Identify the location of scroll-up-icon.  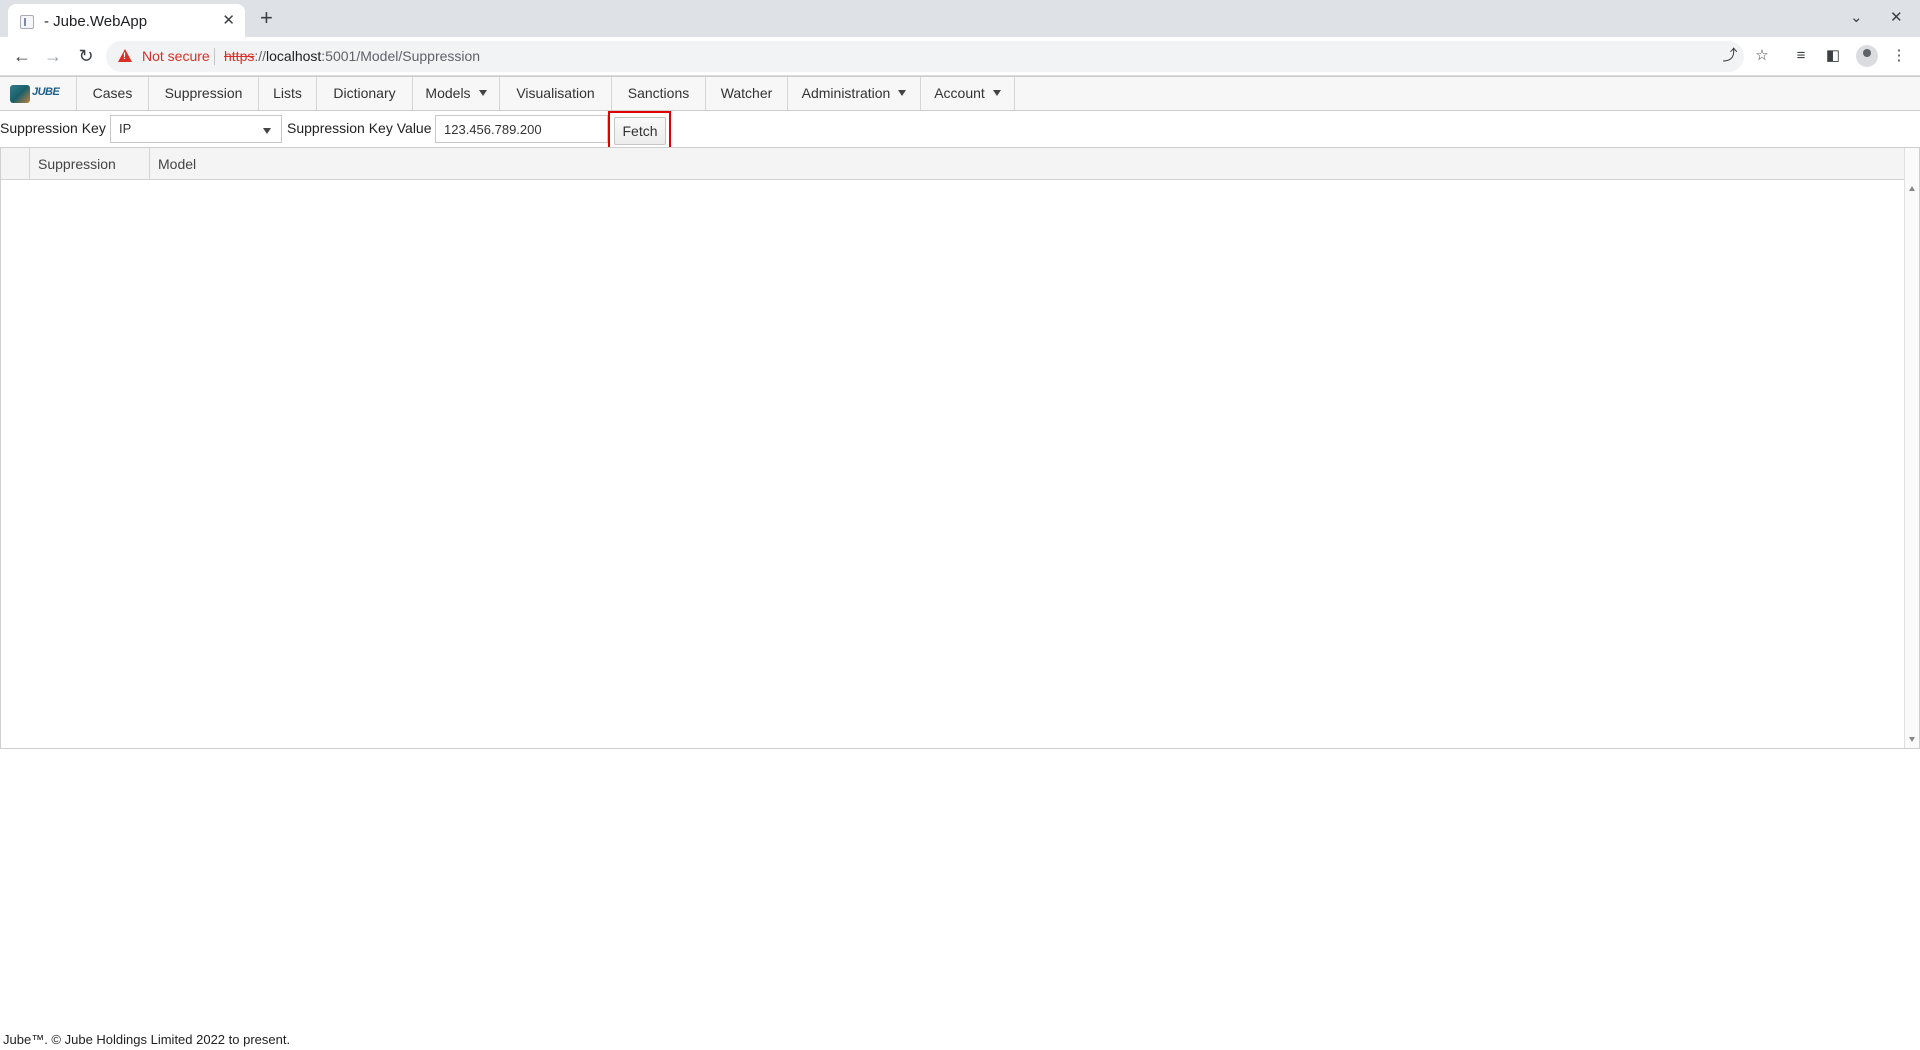
(1912, 188).